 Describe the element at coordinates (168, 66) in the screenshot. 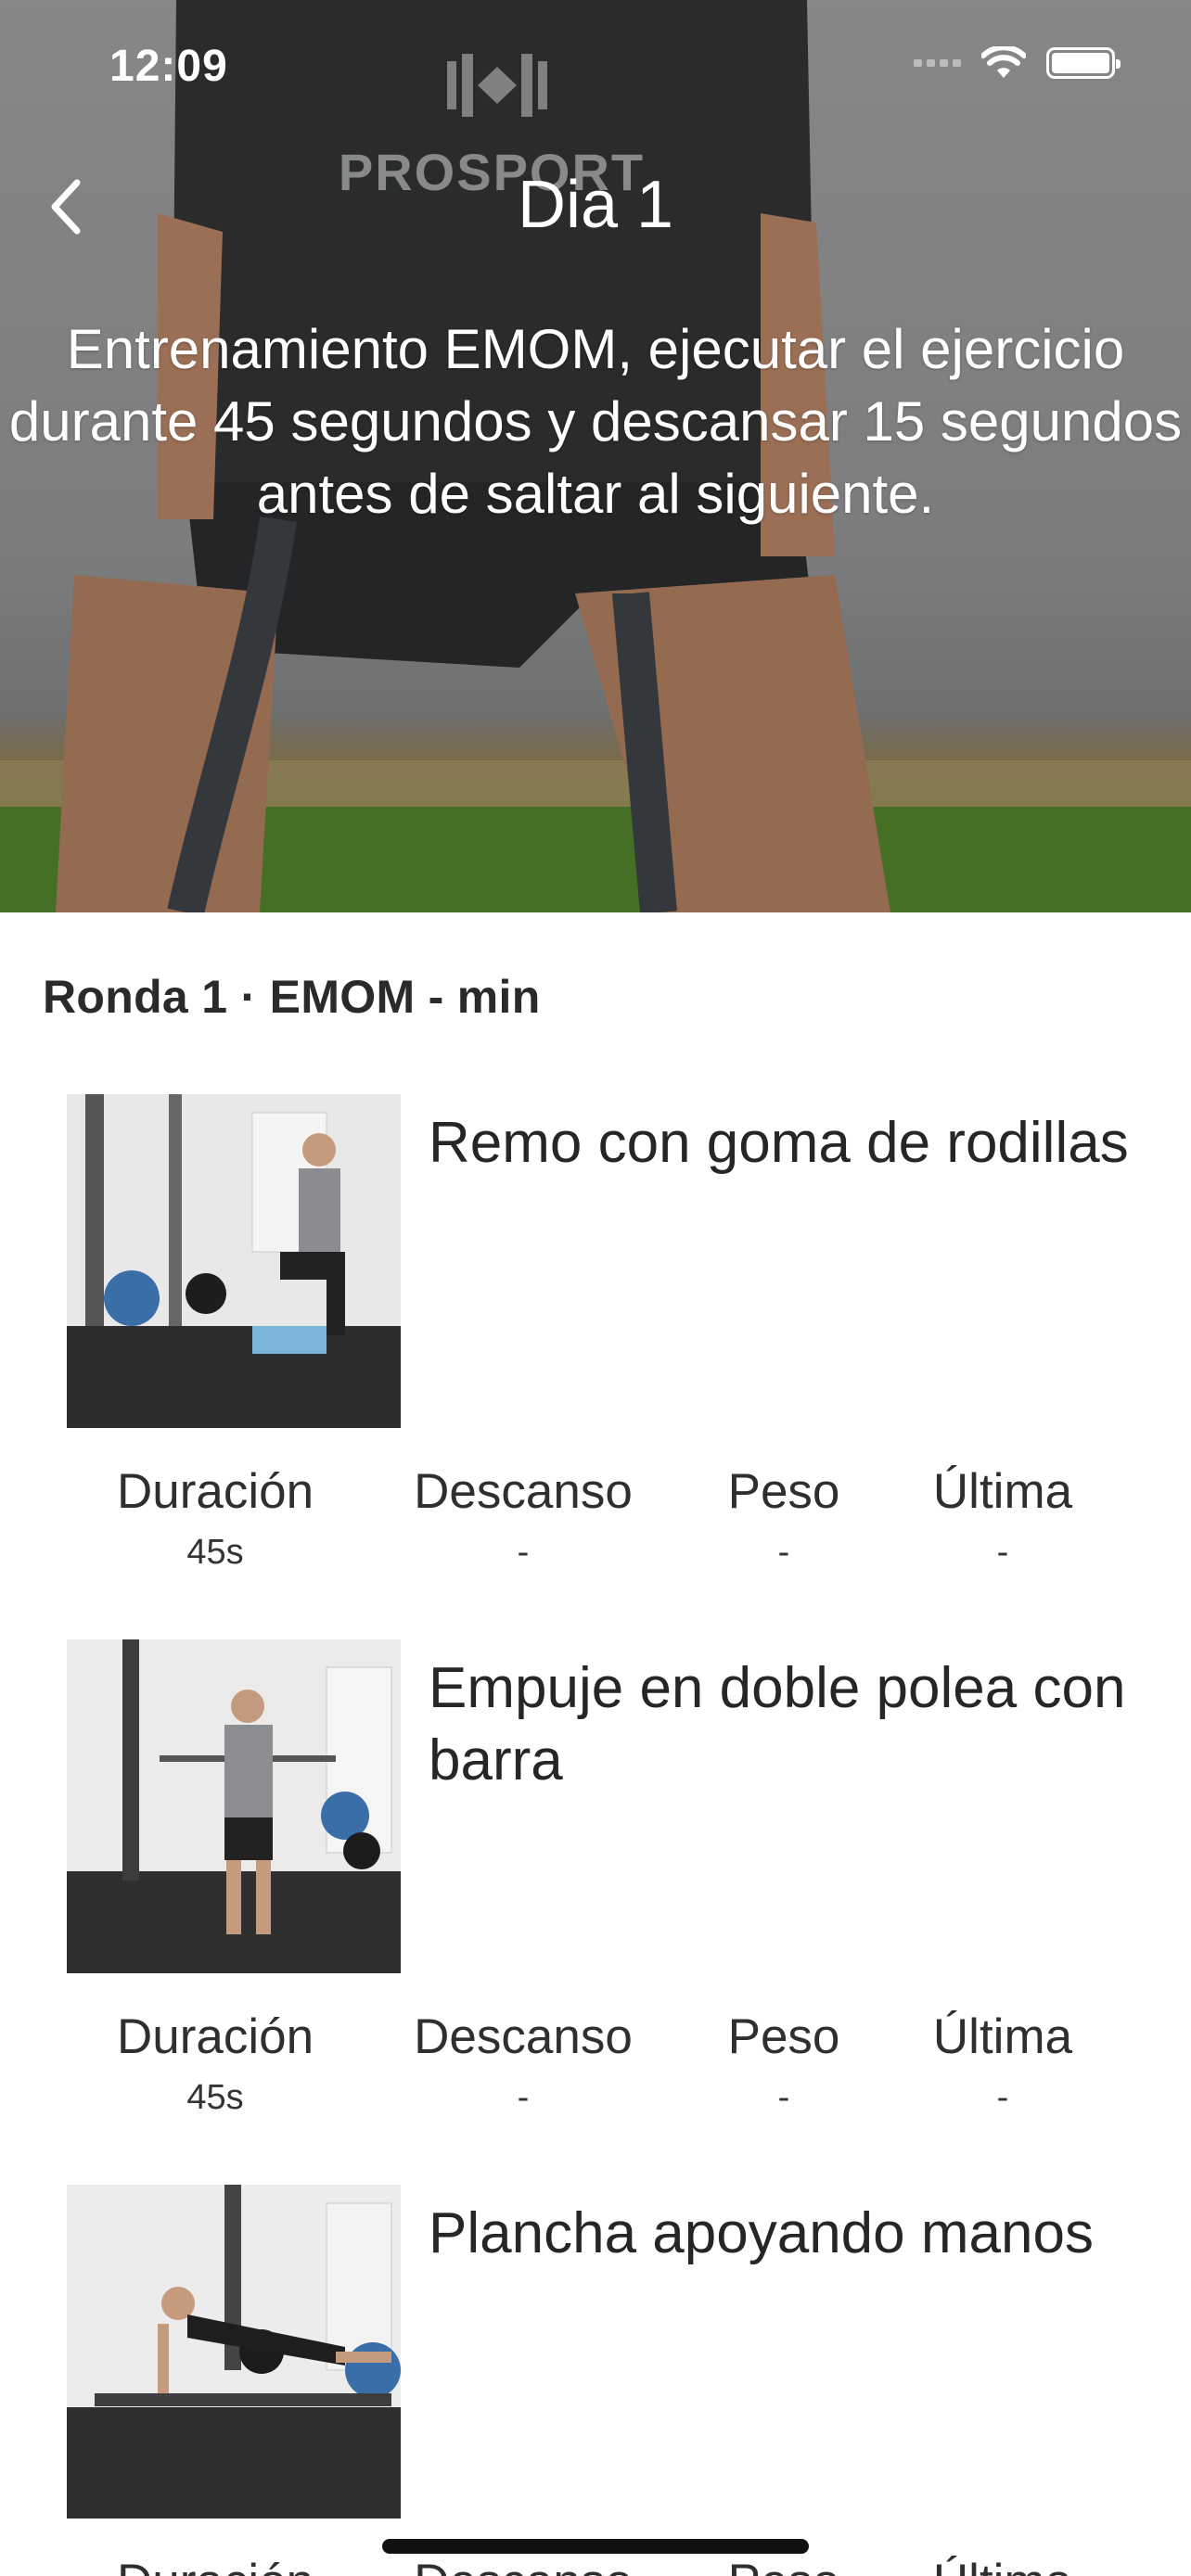

I see `status-time: 12:09` at that location.